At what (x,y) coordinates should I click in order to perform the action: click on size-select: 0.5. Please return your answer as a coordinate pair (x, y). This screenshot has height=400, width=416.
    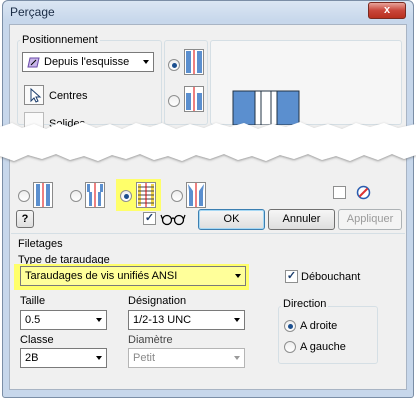
    Looking at the image, I should click on (63, 320).